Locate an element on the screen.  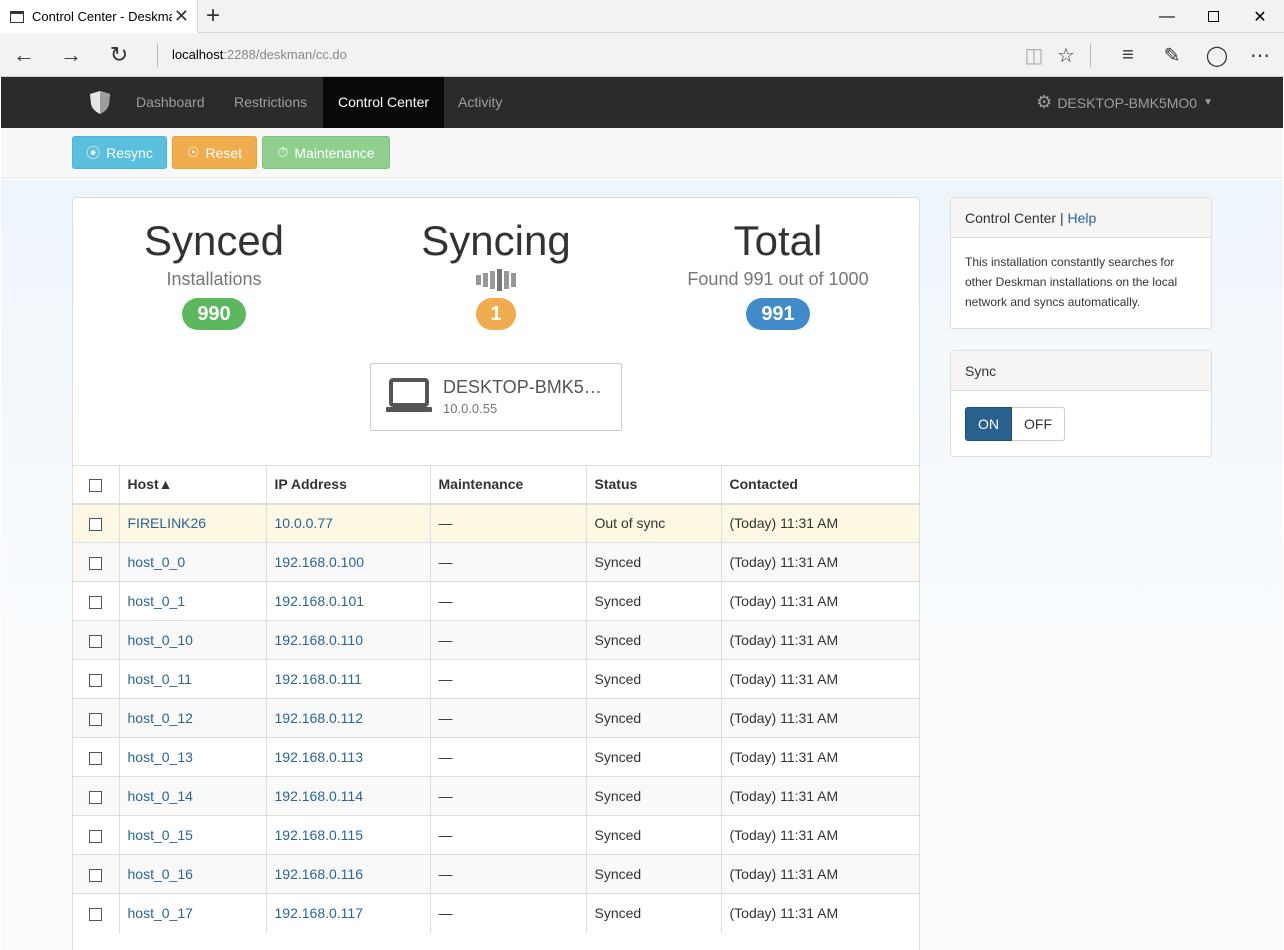
nav-control-center: Control Center is located at coordinates (384, 102).